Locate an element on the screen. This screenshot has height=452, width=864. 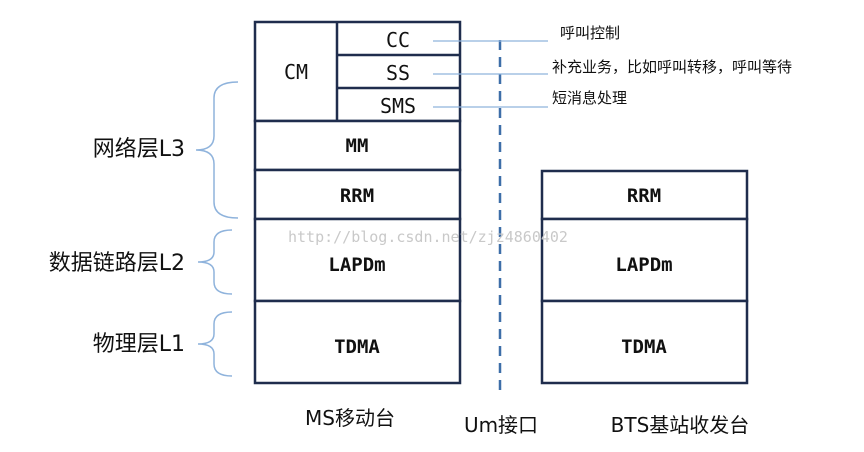
bts-caption: BTS基站收发台 is located at coordinates (680, 425).